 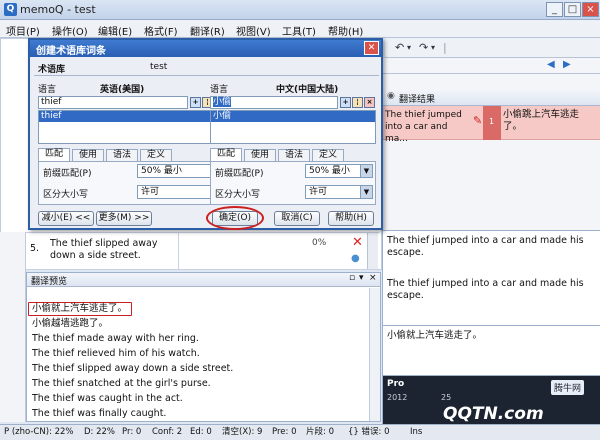 What do you see at coordinates (121, 383) in the screenshot?
I see `preview-line-6: The thief snatched at the girl's purse.` at bounding box center [121, 383].